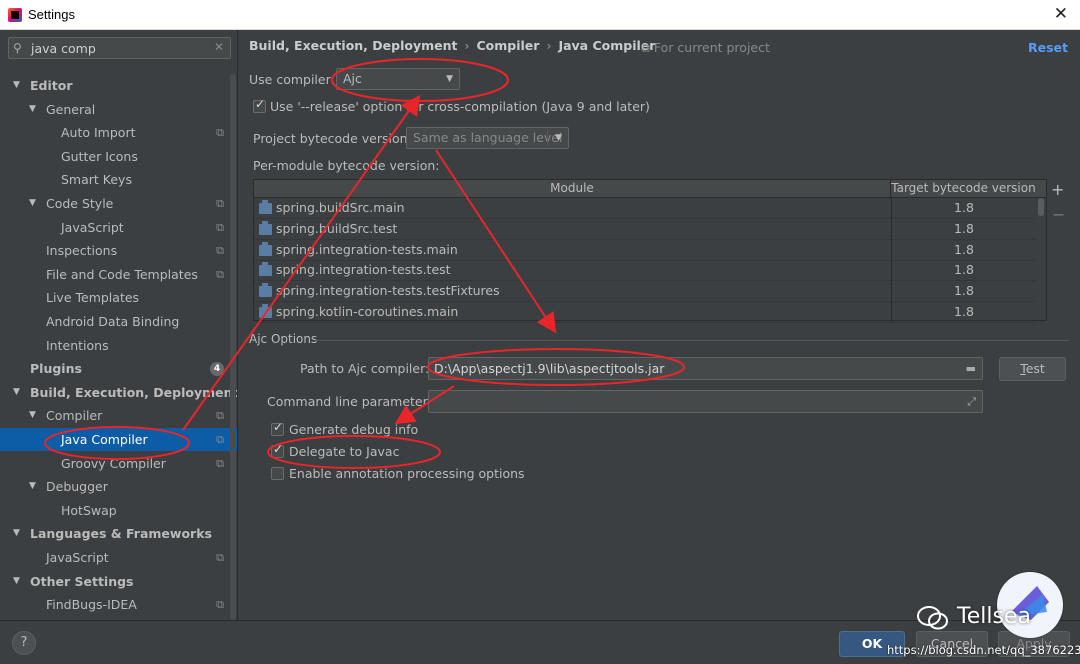  I want to click on ajc-options-section-title: Ajc Options, so click(659, 339).